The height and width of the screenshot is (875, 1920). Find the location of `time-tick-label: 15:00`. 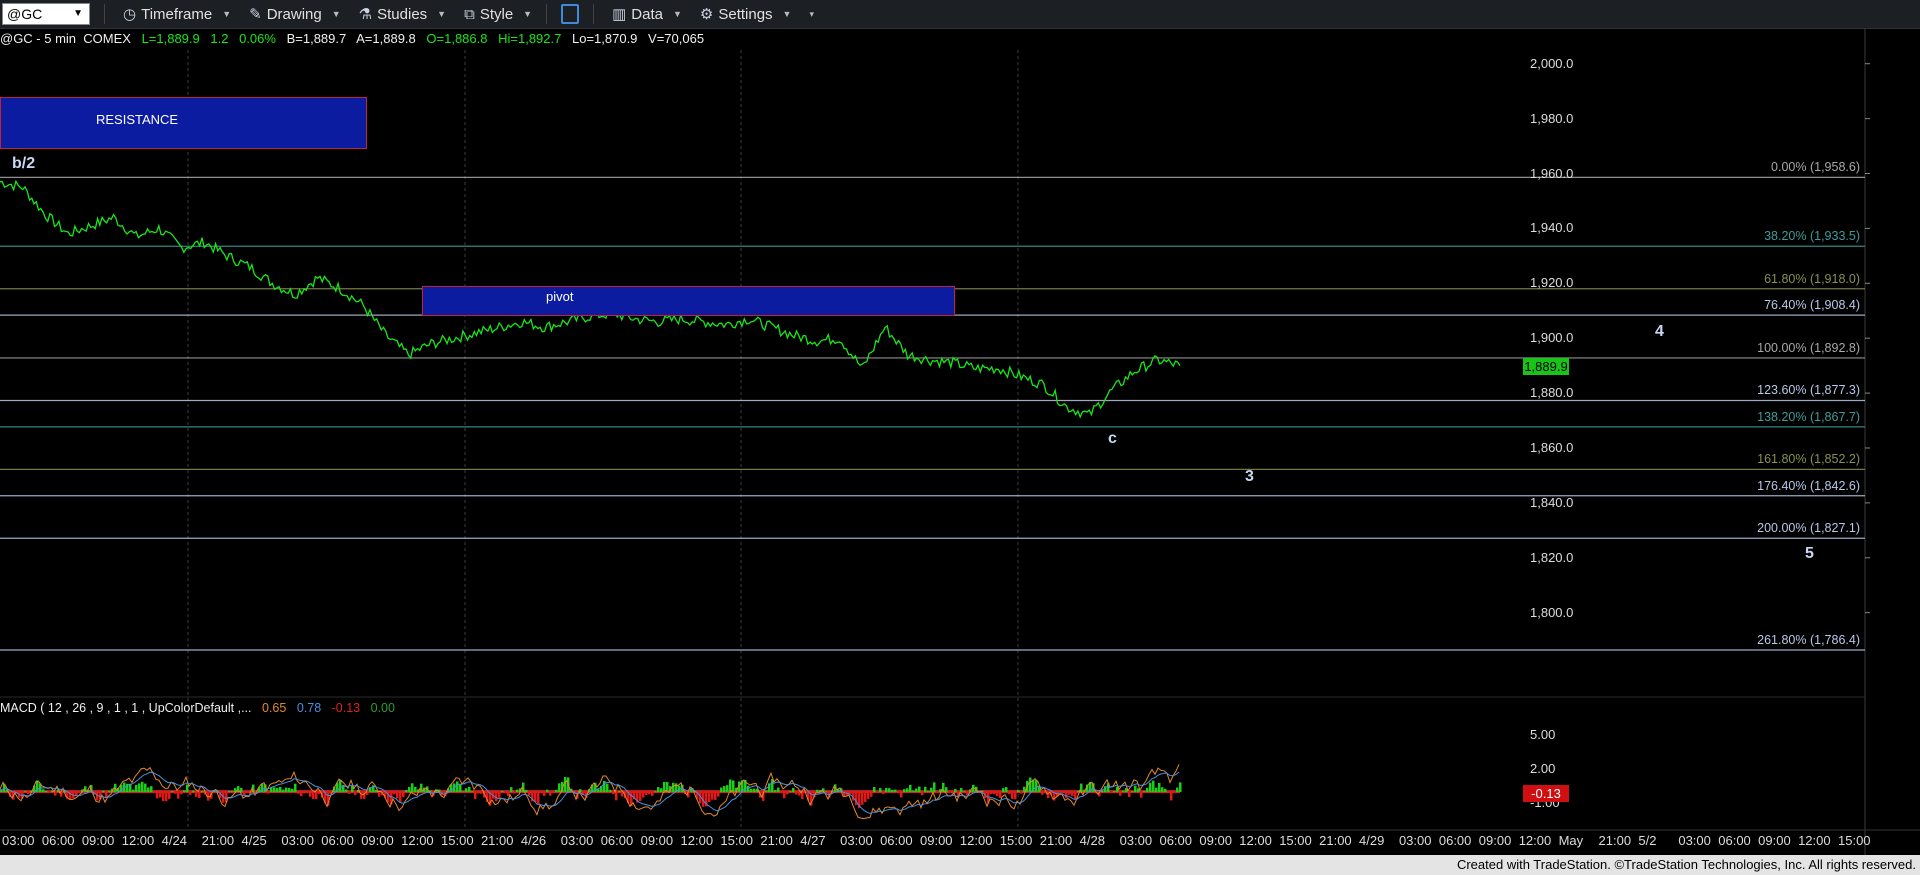

time-tick-label: 15:00 is located at coordinates (1295, 840).